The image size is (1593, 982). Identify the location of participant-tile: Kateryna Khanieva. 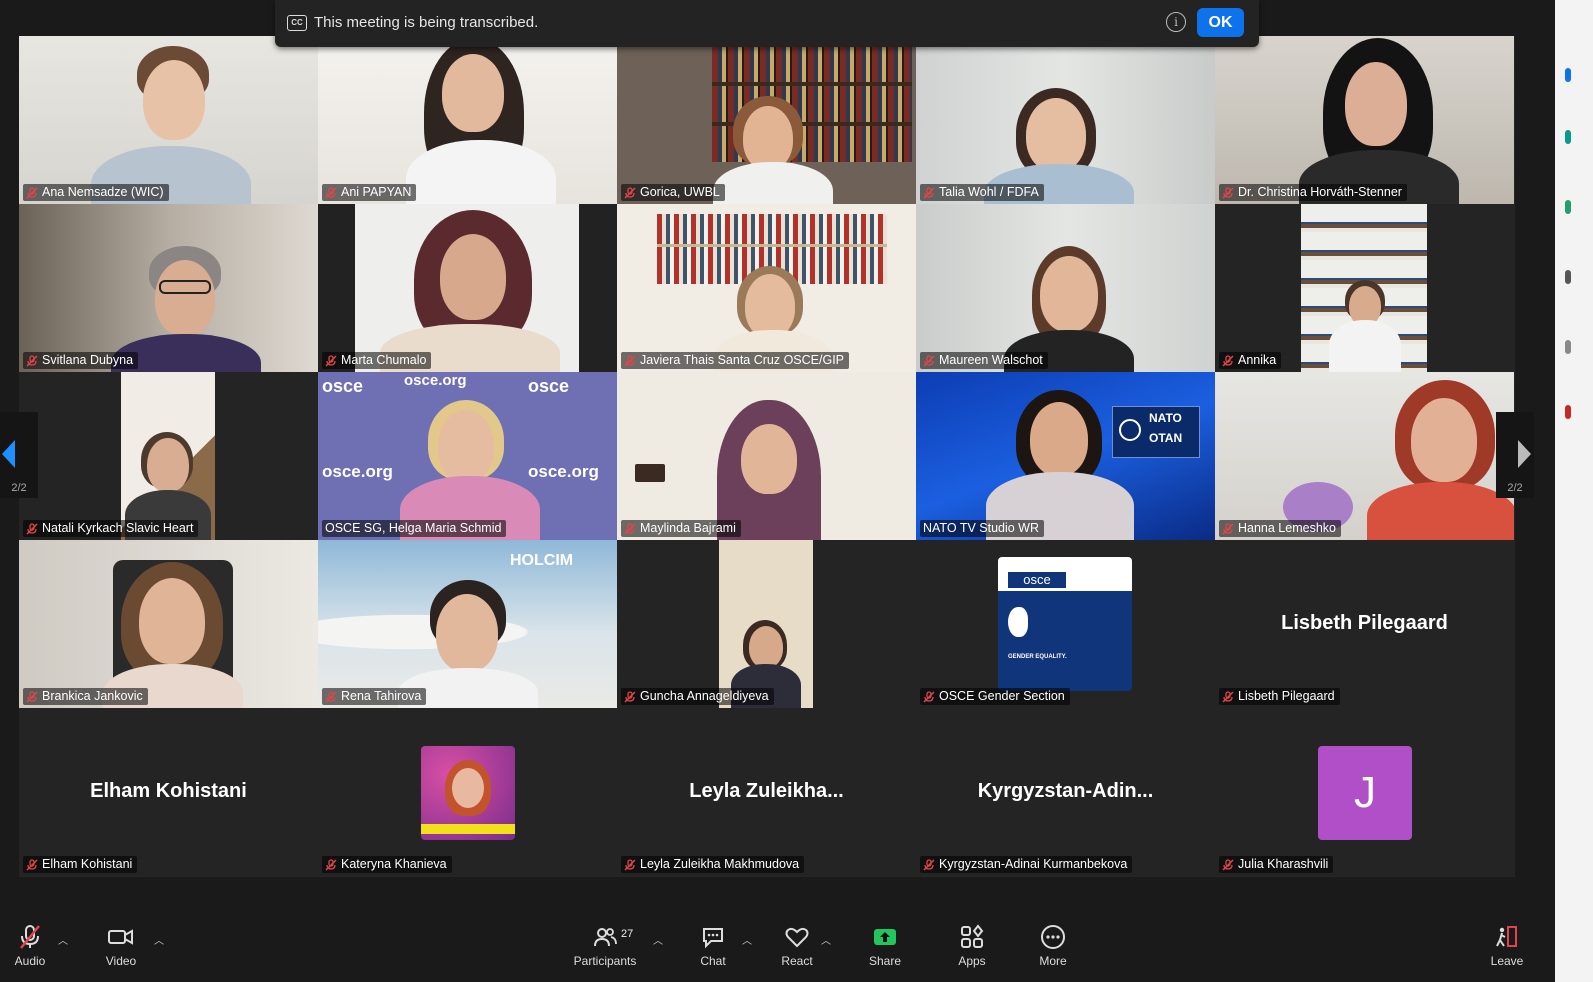
(467, 792).